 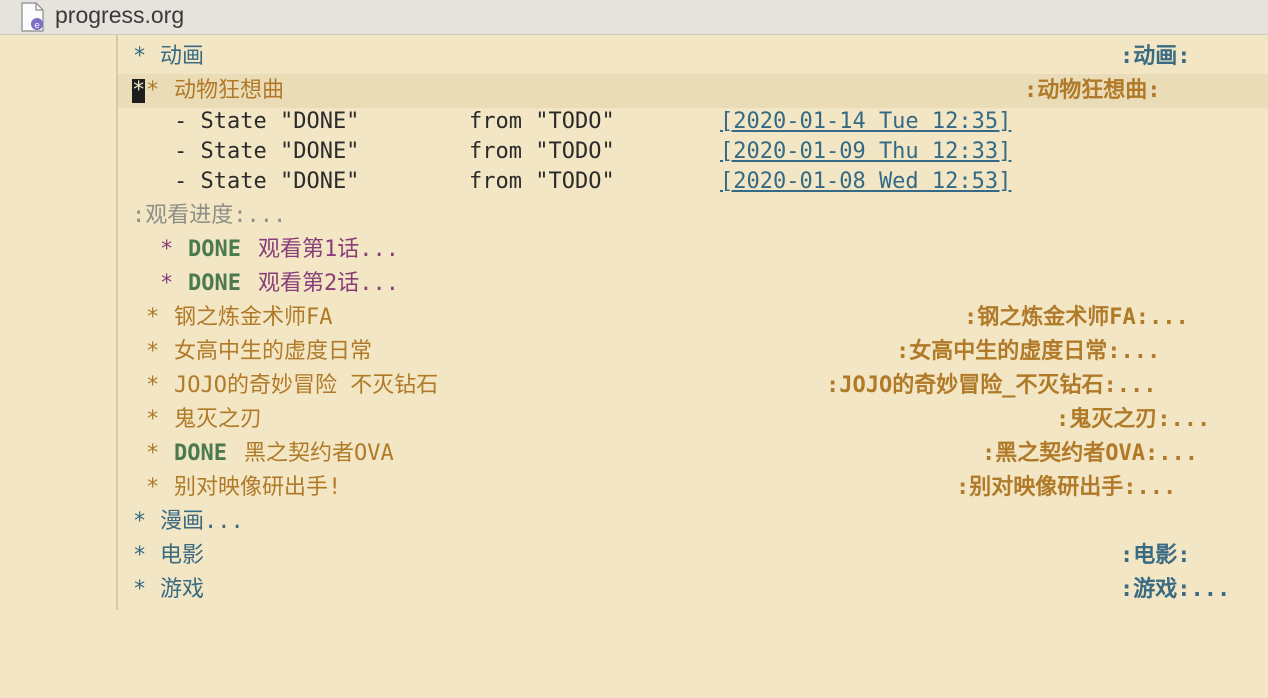 What do you see at coordinates (229, 90) in the screenshot?
I see `heading-text: 动物狂想曲` at bounding box center [229, 90].